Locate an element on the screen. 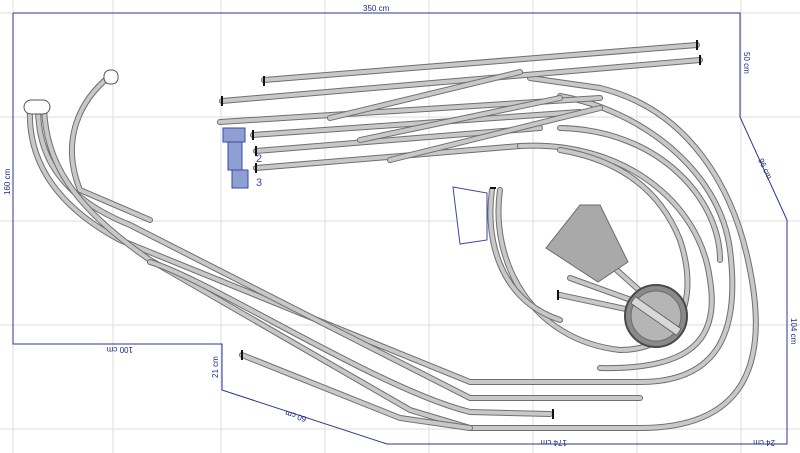 The height and width of the screenshot is (453, 800). dim-right-lower-height: 104 cm is located at coordinates (793, 331).